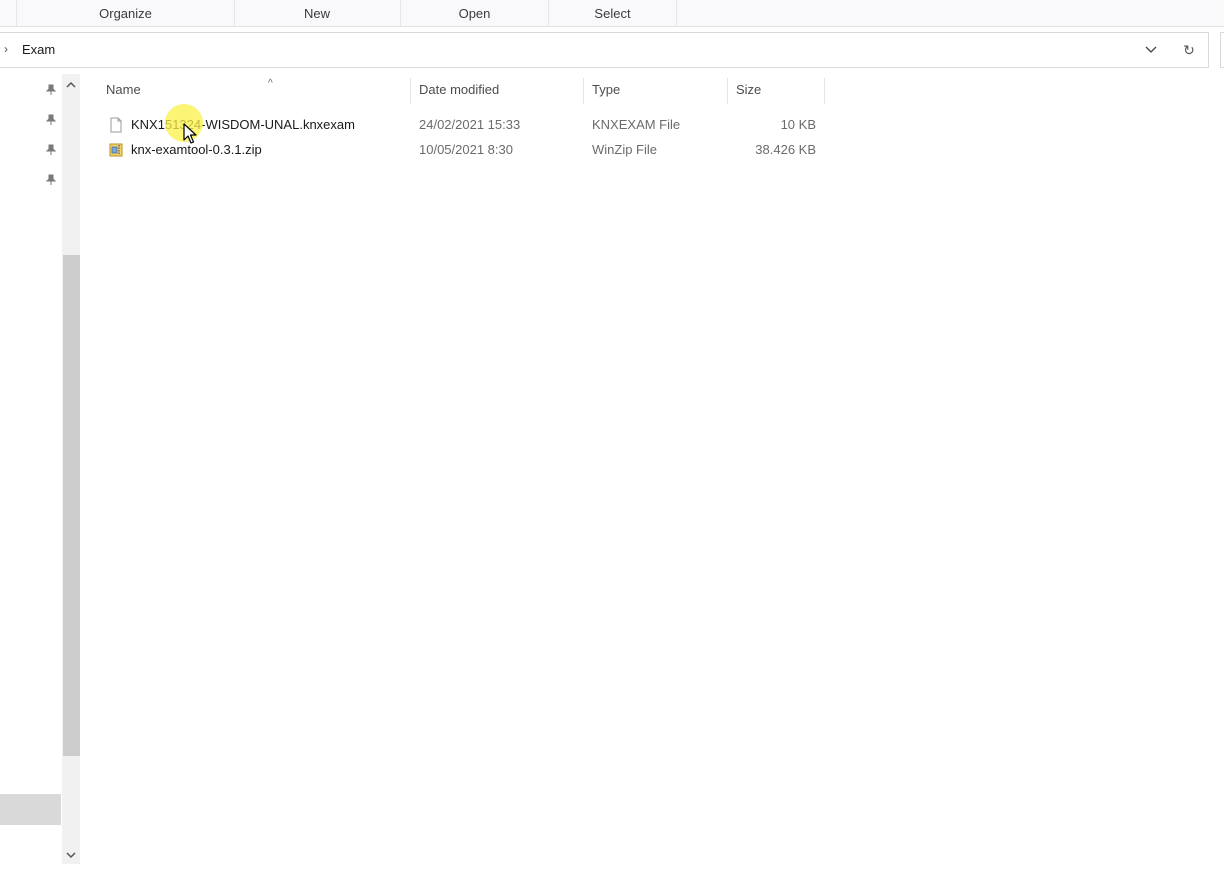  I want to click on file-type: WinZip File, so click(625, 149).